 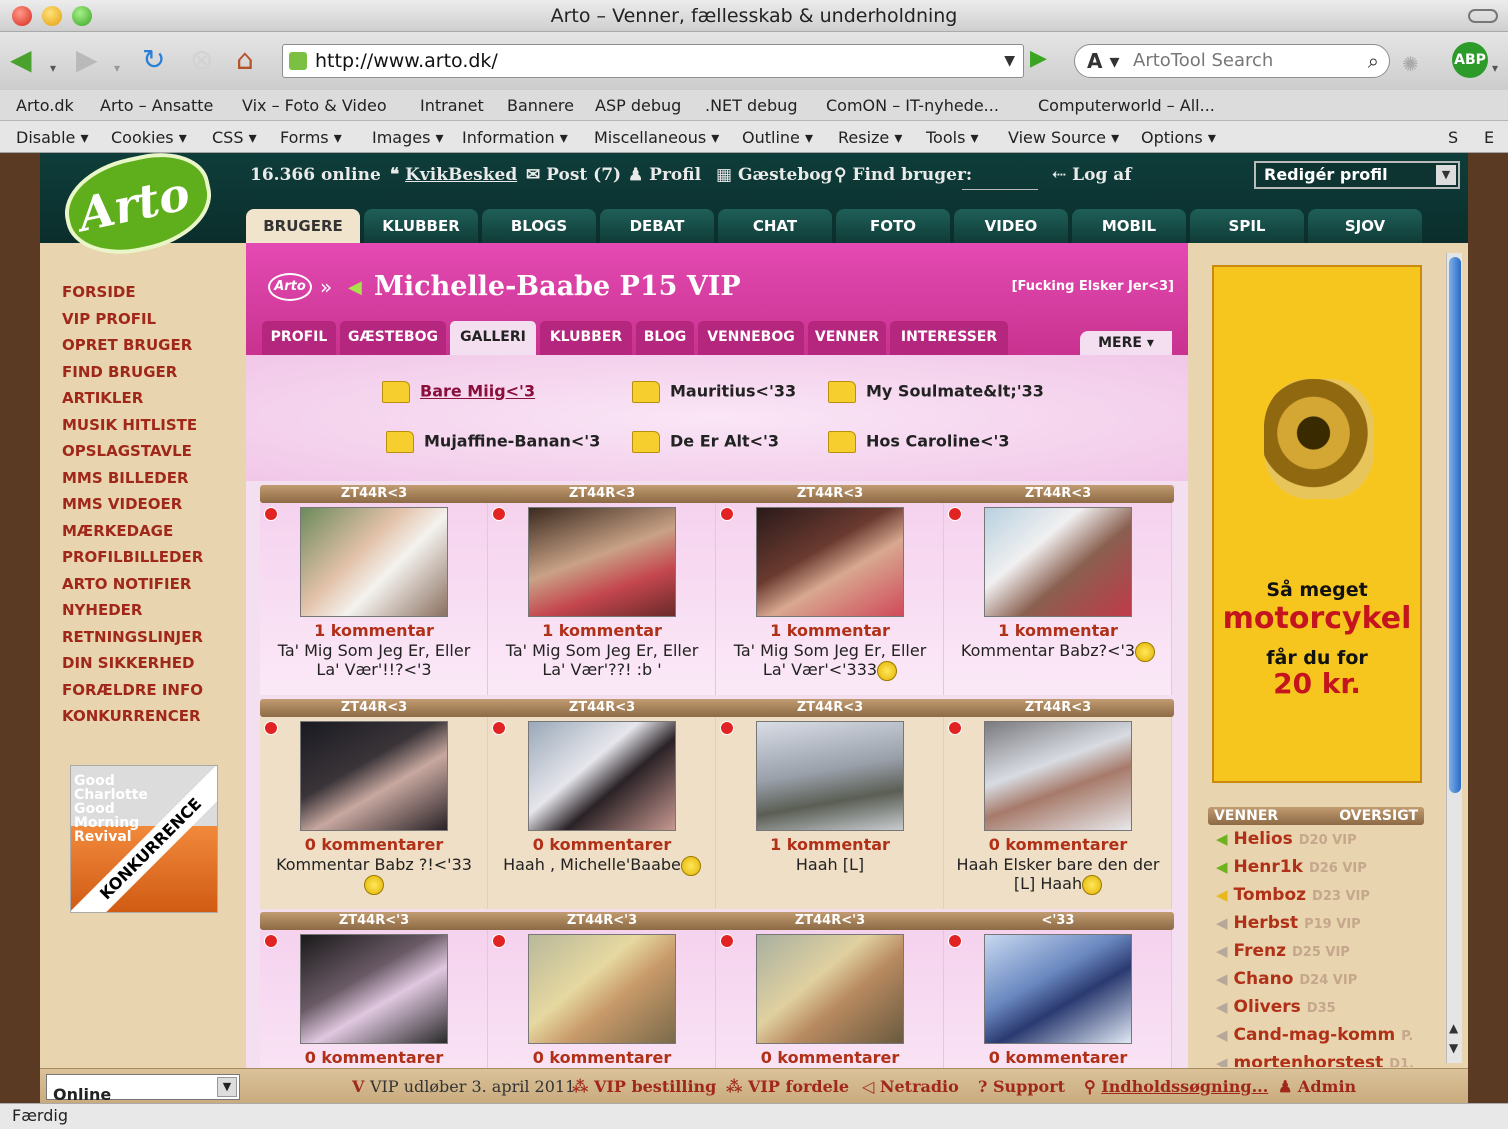 What do you see at coordinates (290, 287) in the screenshot?
I see `arto-small-logo: Arto` at bounding box center [290, 287].